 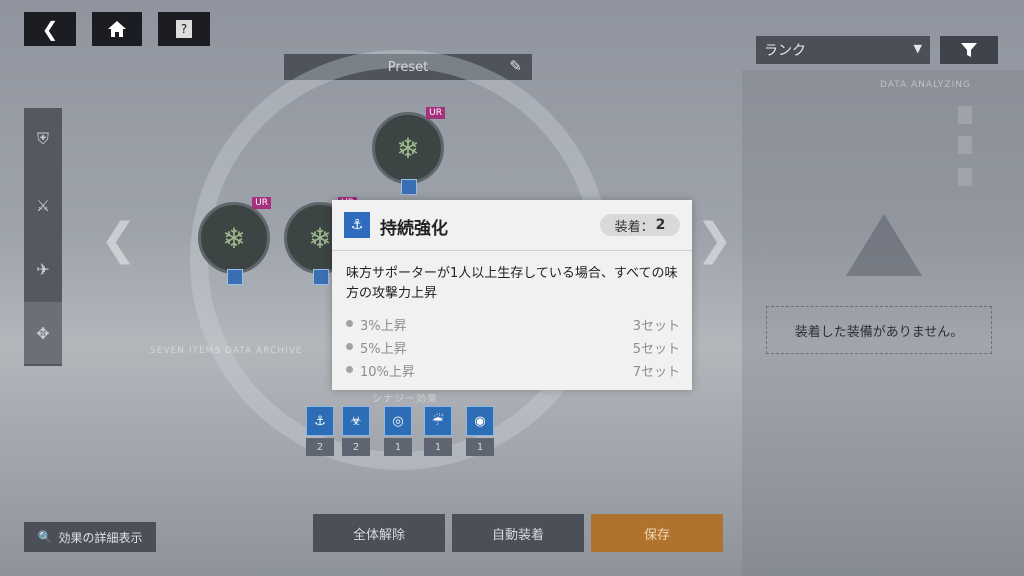 What do you see at coordinates (656, 349) in the screenshot?
I see `tier-requirement: 5セット` at bounding box center [656, 349].